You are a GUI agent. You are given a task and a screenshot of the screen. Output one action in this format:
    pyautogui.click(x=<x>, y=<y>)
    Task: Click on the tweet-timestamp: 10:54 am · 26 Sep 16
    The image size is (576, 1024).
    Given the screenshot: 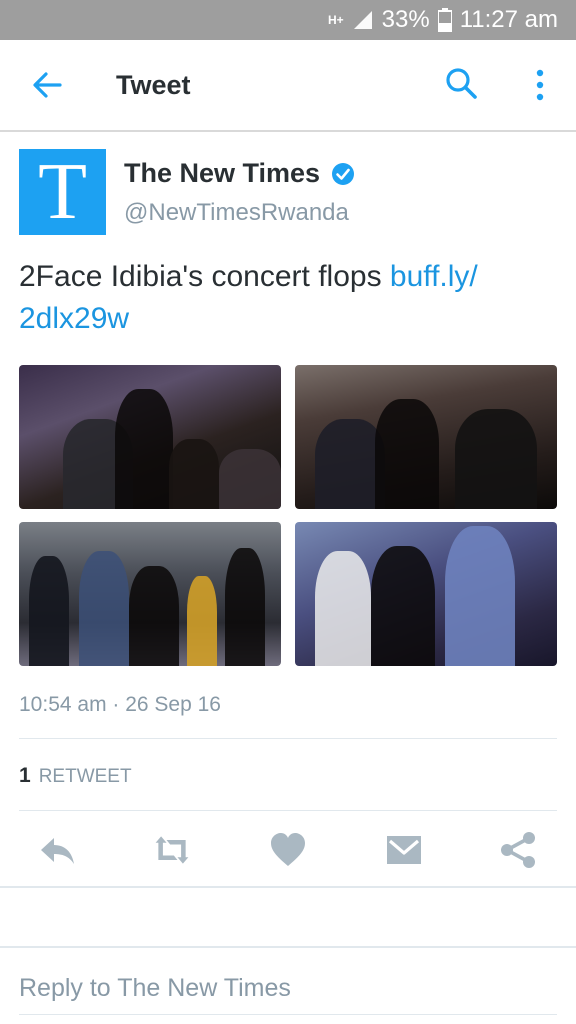 What is the action you would take?
    pyautogui.click(x=120, y=704)
    